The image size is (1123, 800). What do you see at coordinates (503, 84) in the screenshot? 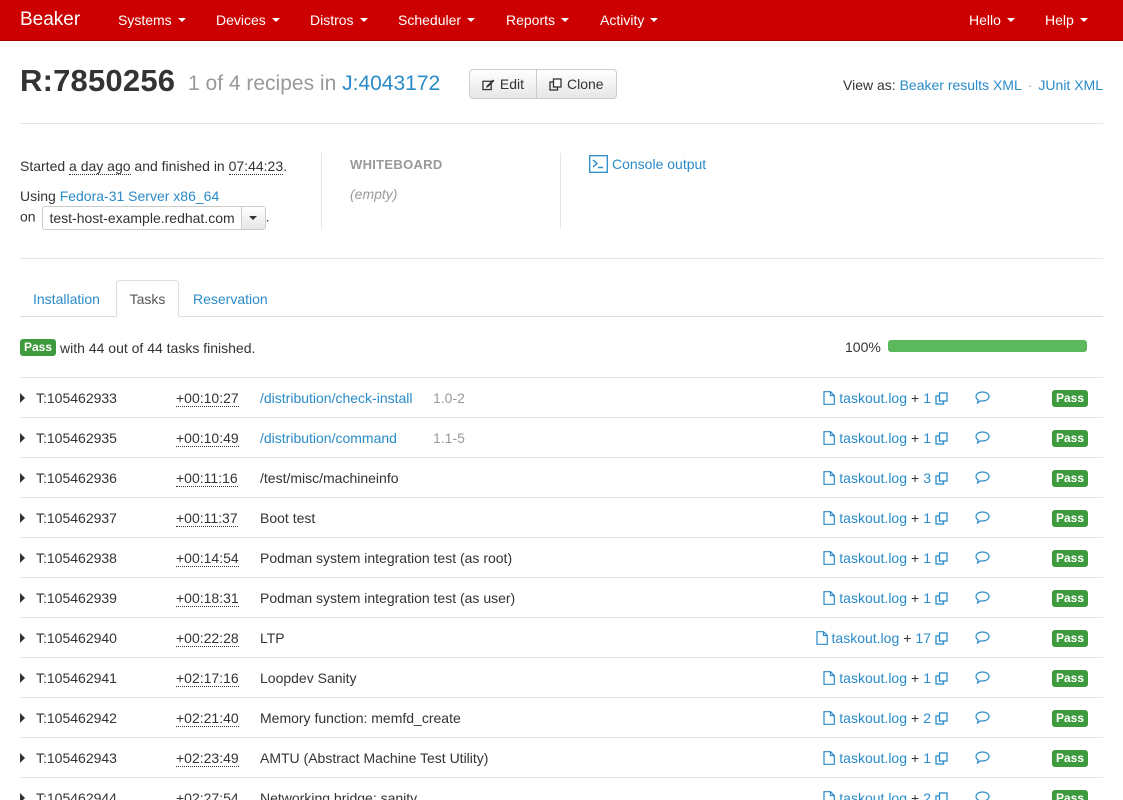
I see `edit-button: Edit` at bounding box center [503, 84].